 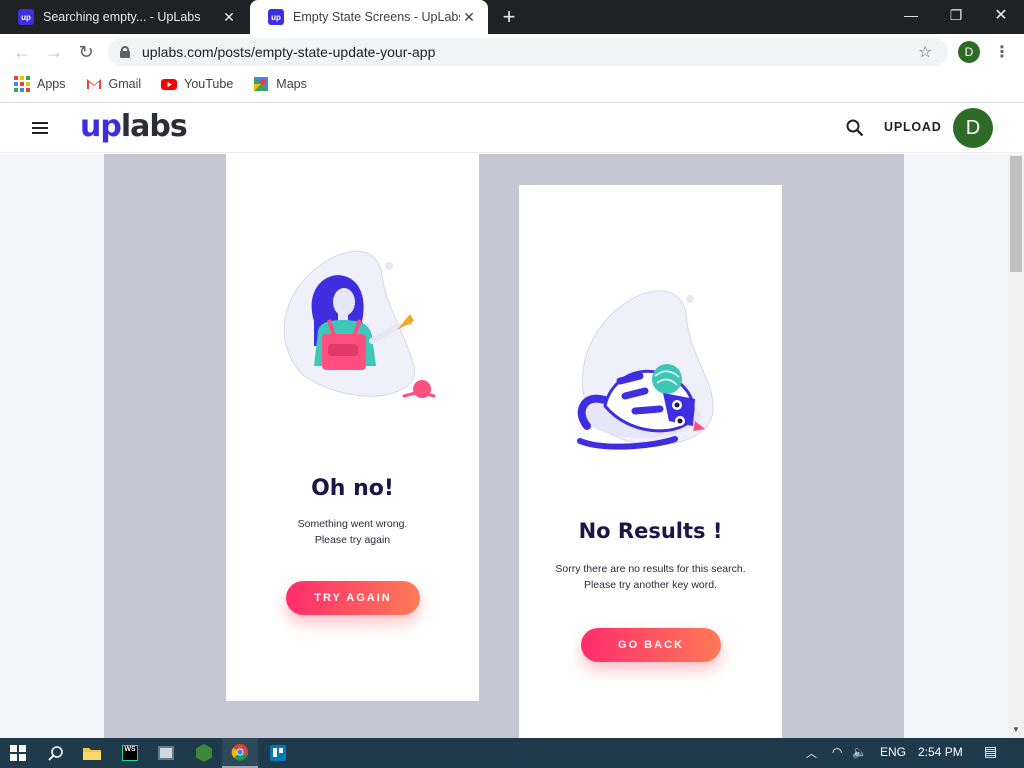 What do you see at coordinates (125, 84) in the screenshot?
I see `bookmark-label: Gmail` at bounding box center [125, 84].